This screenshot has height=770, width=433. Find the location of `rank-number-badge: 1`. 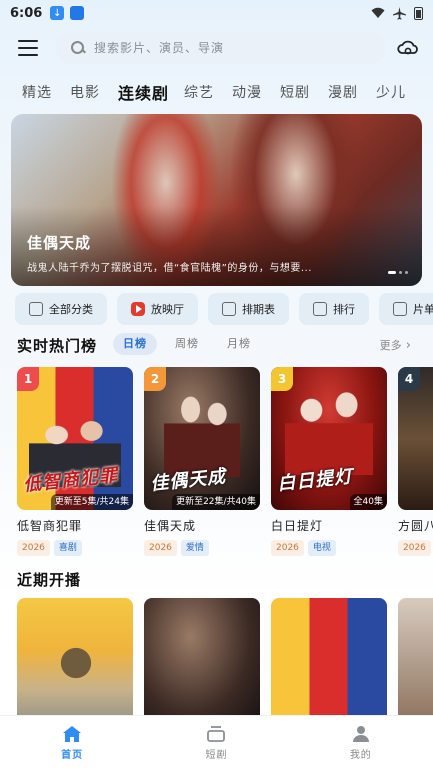

rank-number-badge: 1 is located at coordinates (28, 379).